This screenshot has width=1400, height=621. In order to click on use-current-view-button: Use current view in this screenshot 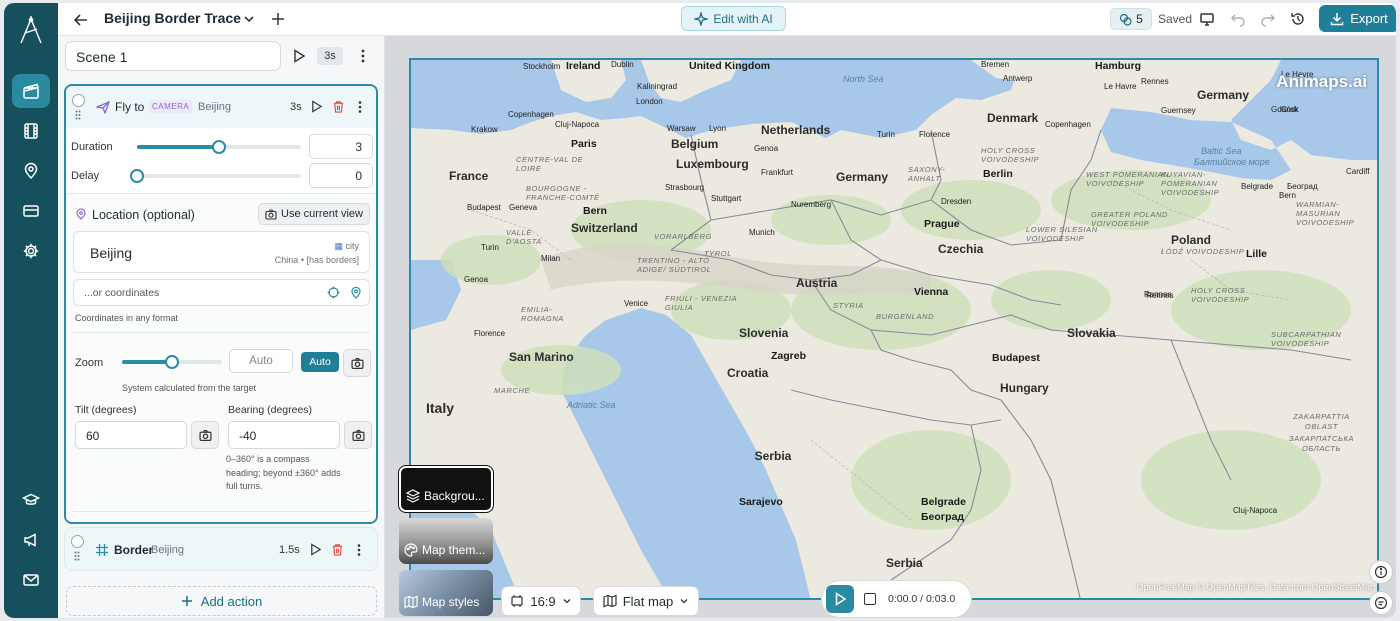, I will do `click(314, 214)`.